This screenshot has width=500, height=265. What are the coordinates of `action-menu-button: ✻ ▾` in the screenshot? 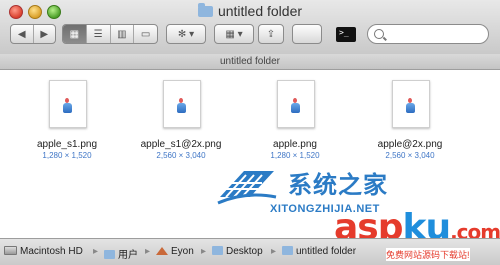 It's located at (186, 34).